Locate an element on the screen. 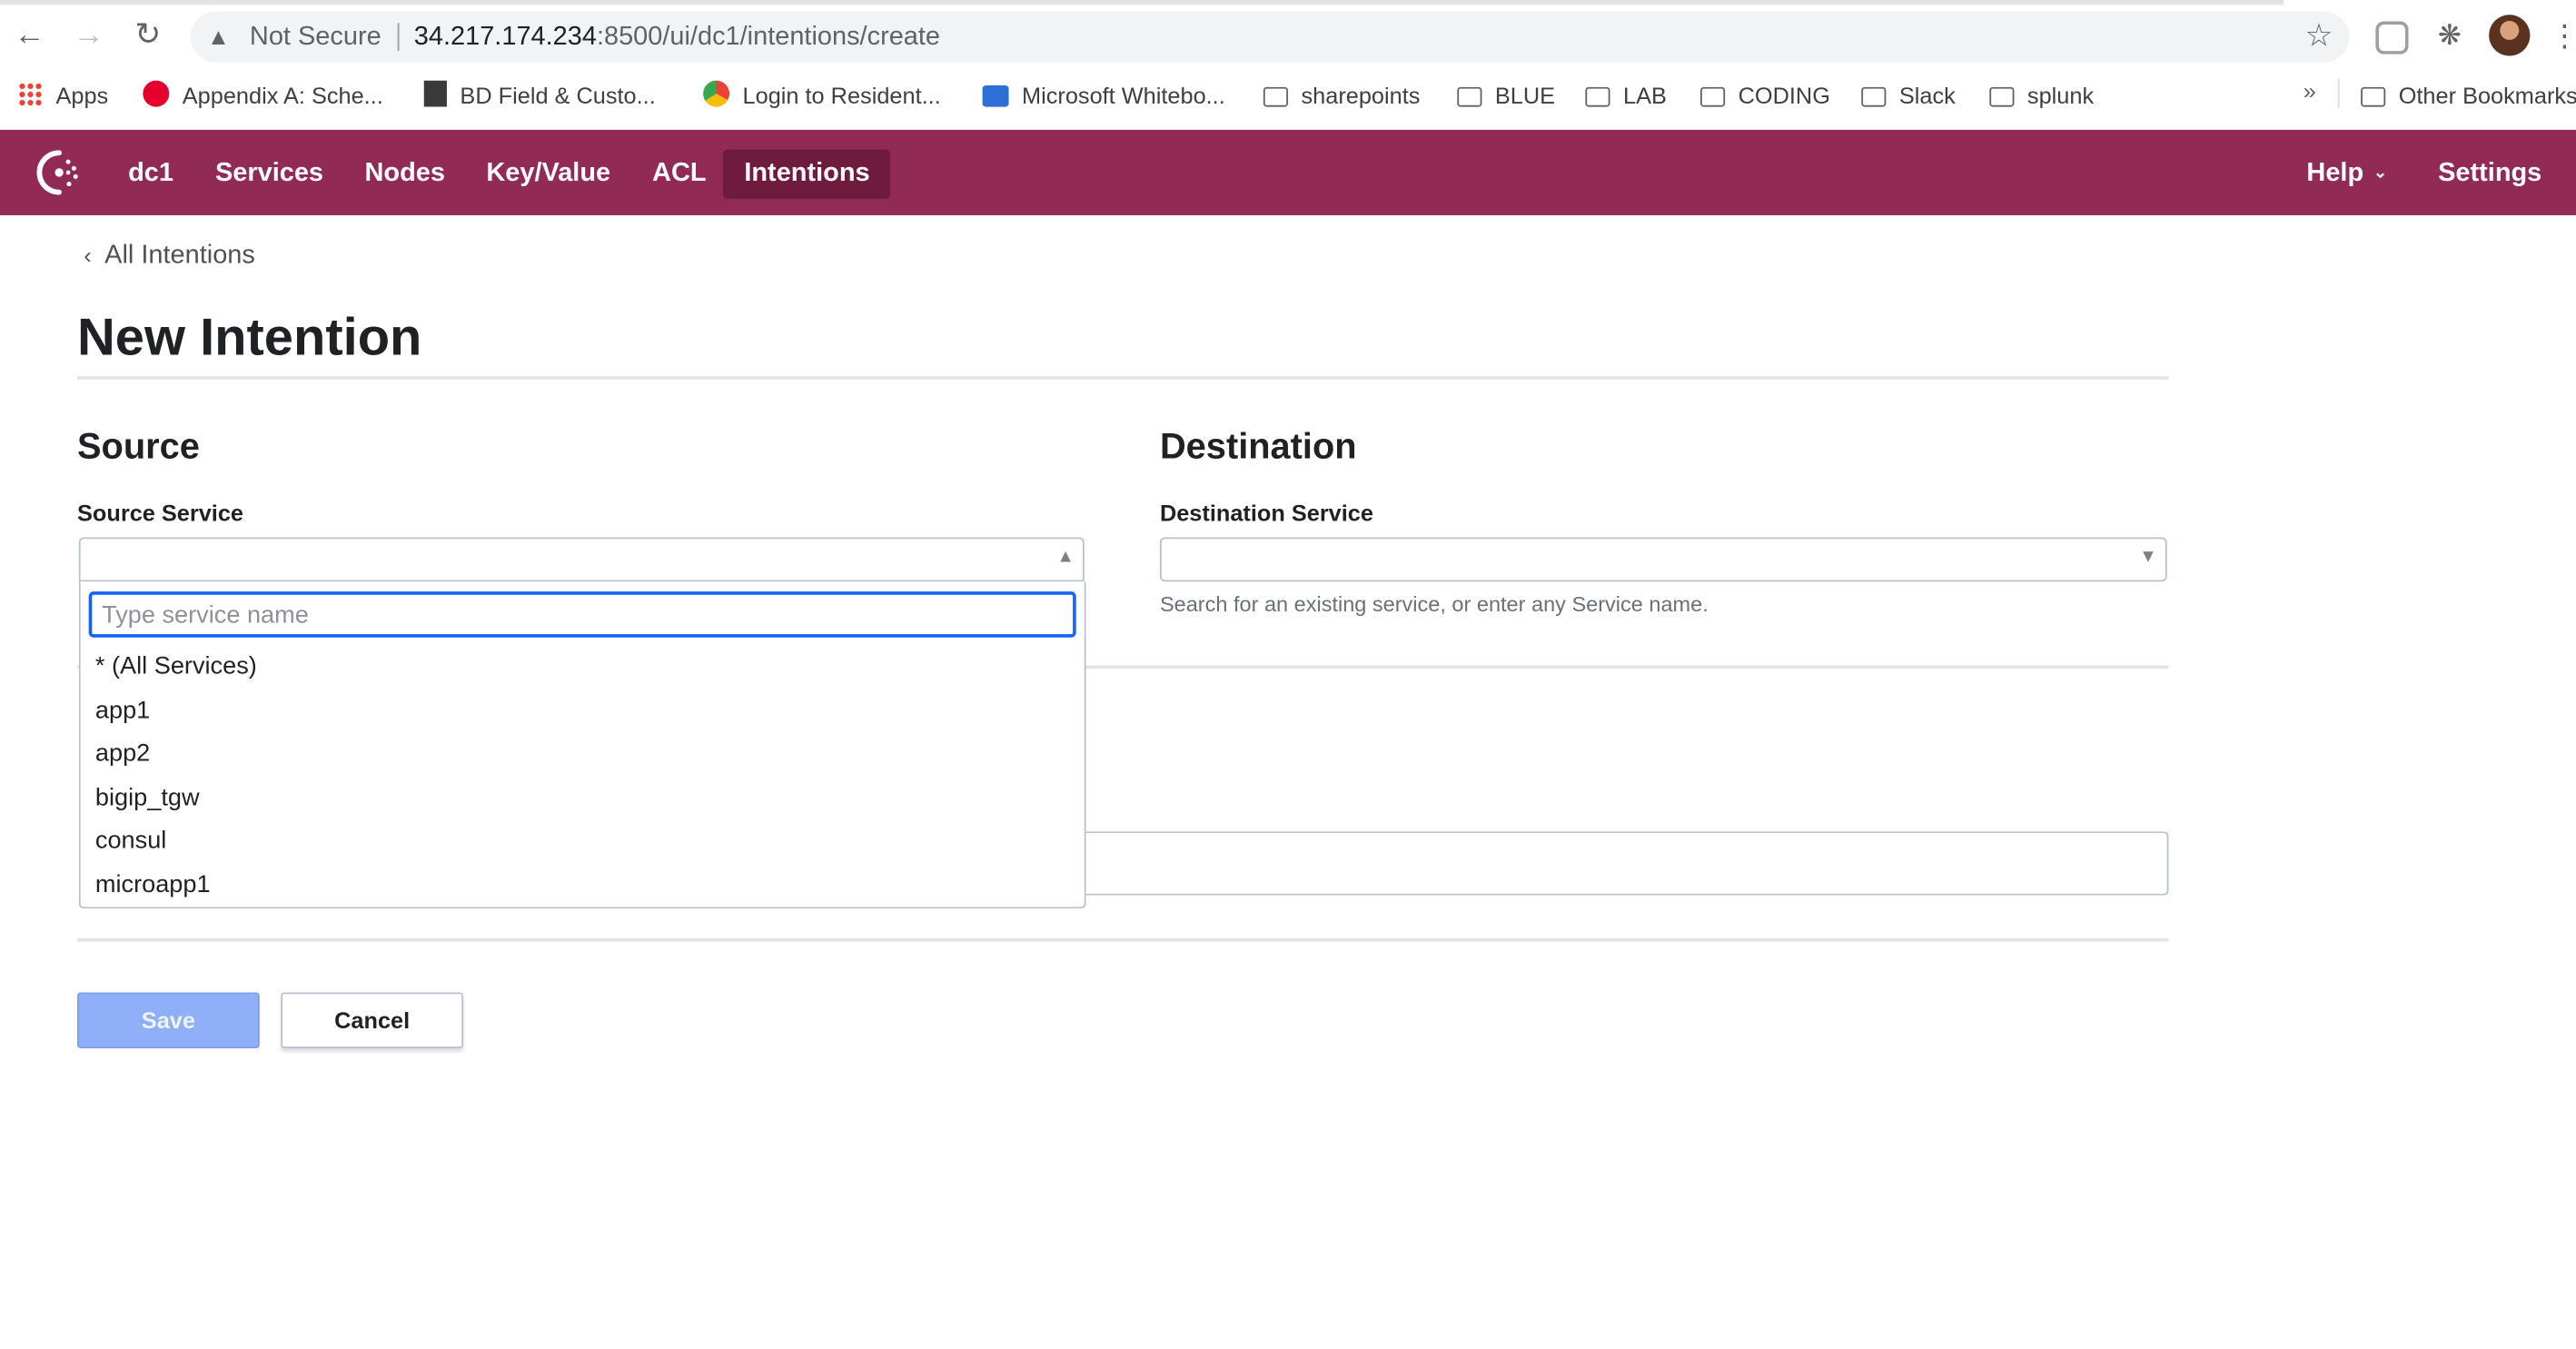  apps-grid-icon is located at coordinates (31, 94).